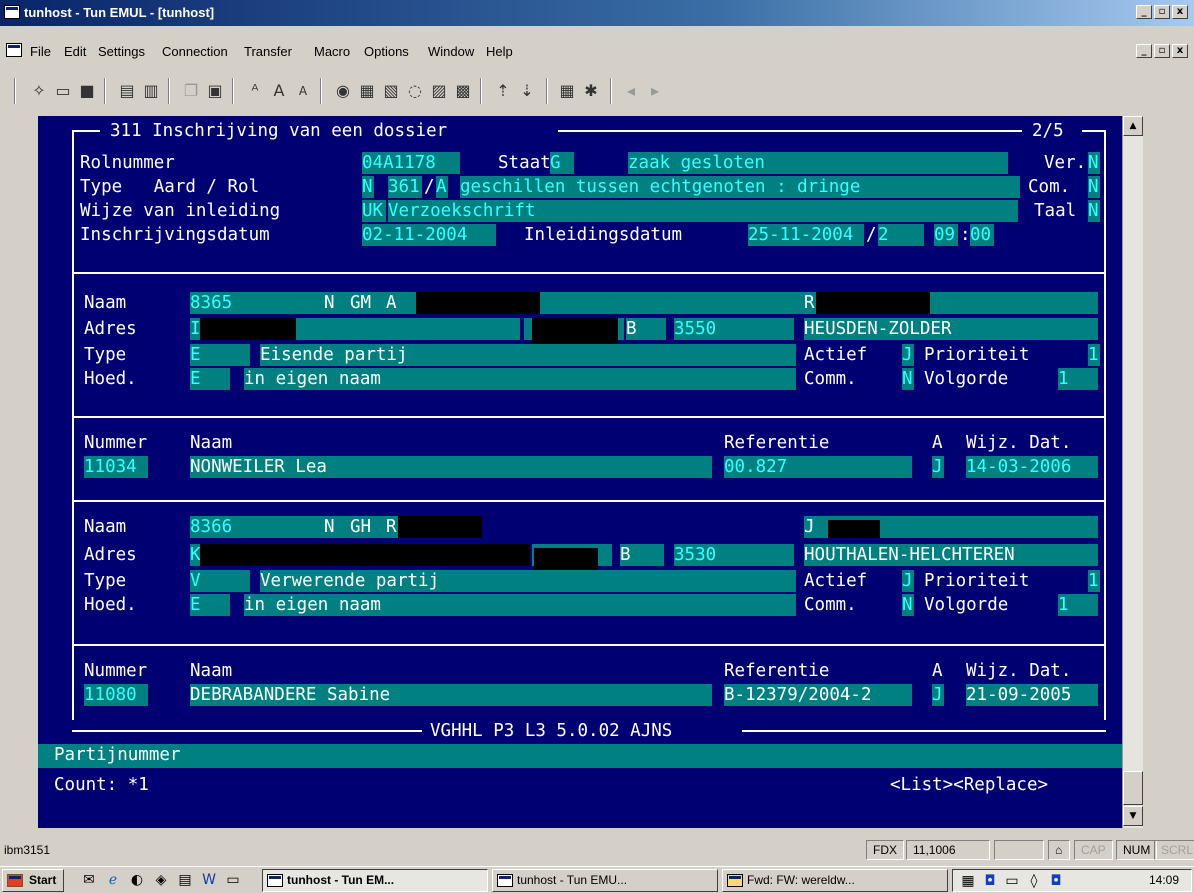  Describe the element at coordinates (89, 880) in the screenshot. I see `outlook-icon: ✉` at that location.